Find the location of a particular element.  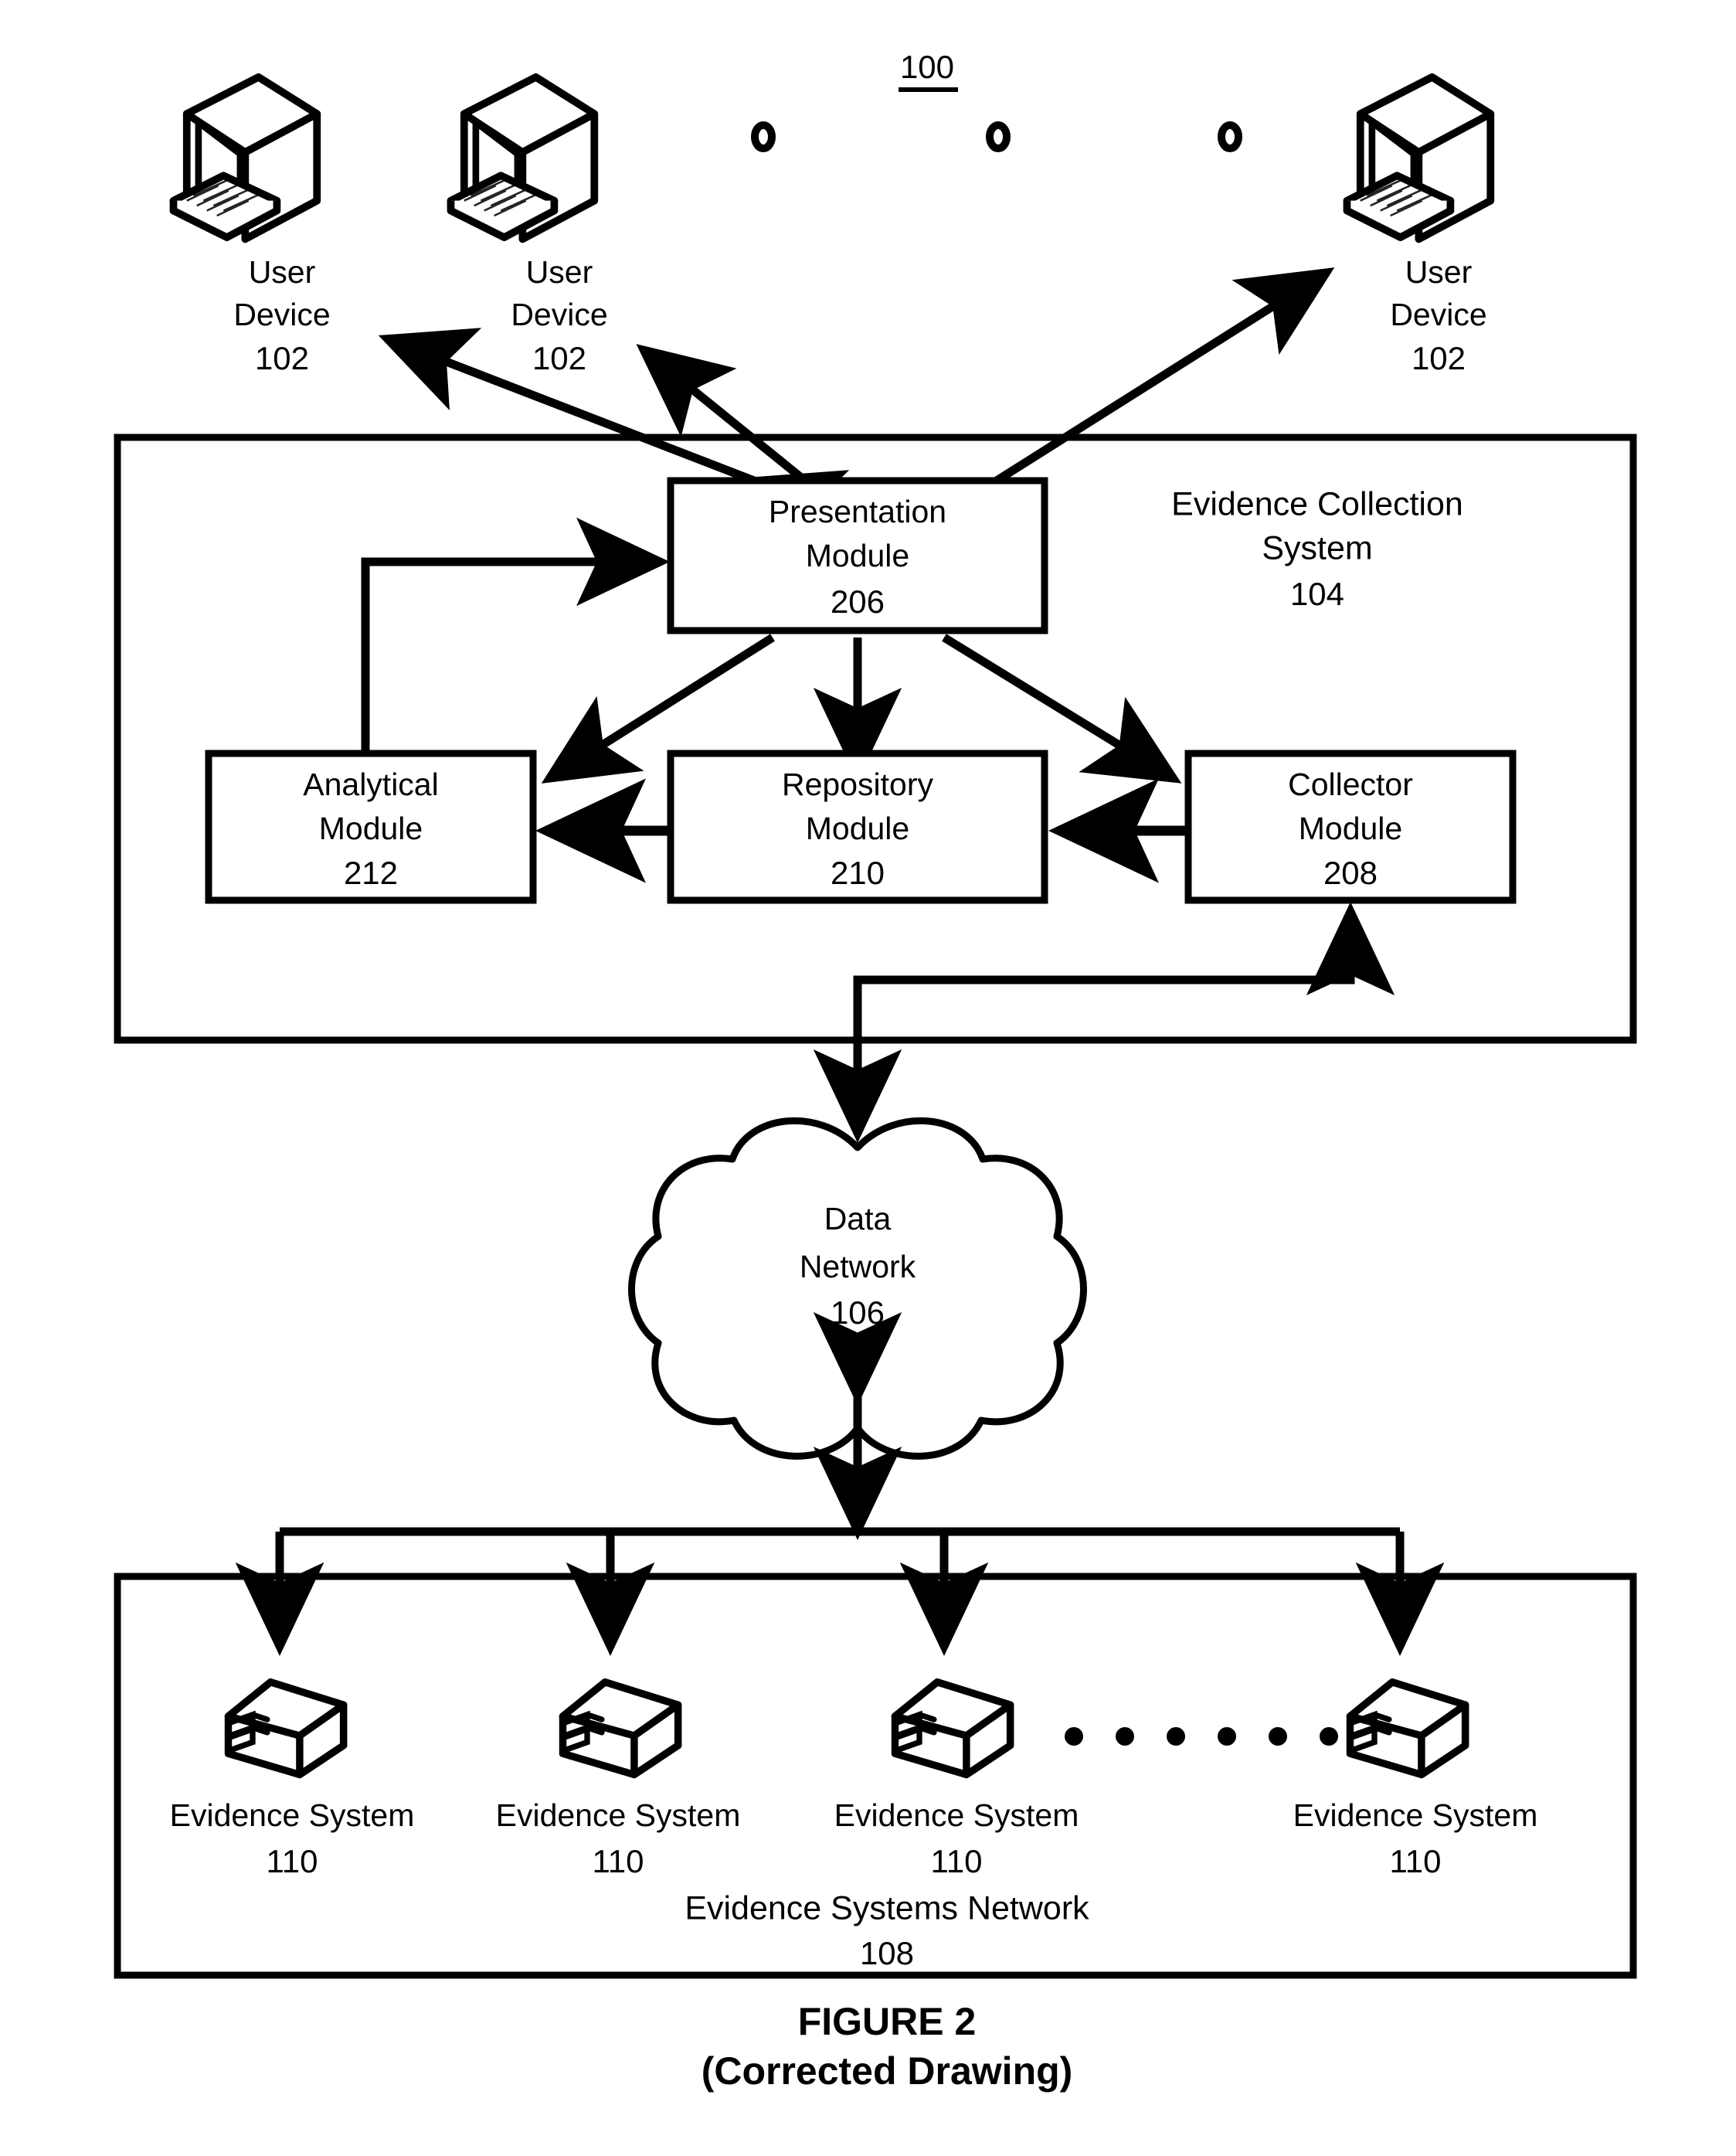

presentation-module-ref: 206 is located at coordinates (858, 601).